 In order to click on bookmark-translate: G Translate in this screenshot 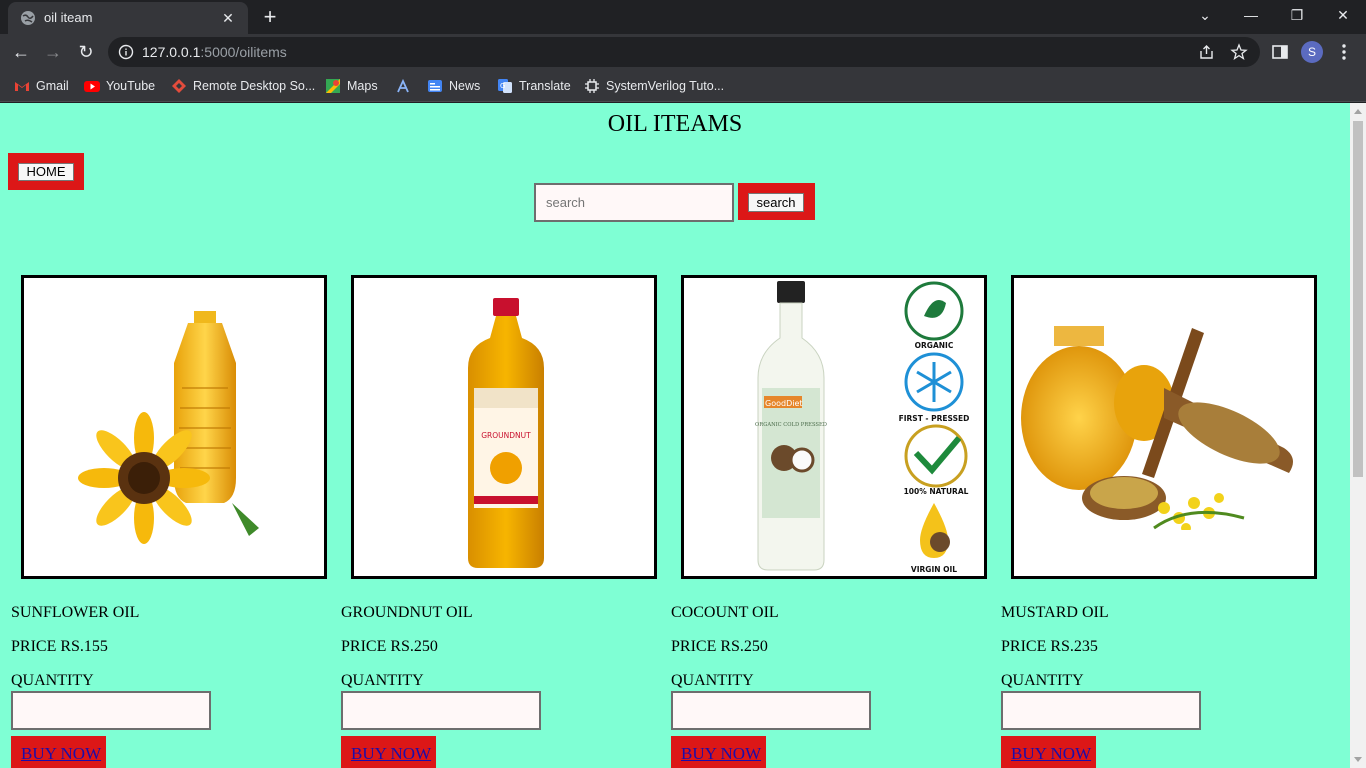, I will do `click(534, 86)`.